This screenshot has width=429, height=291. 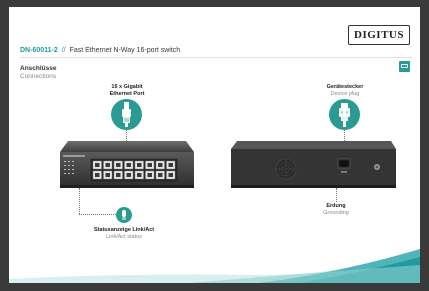 I want to click on ethernet-plug-icon, so click(x=126, y=114).